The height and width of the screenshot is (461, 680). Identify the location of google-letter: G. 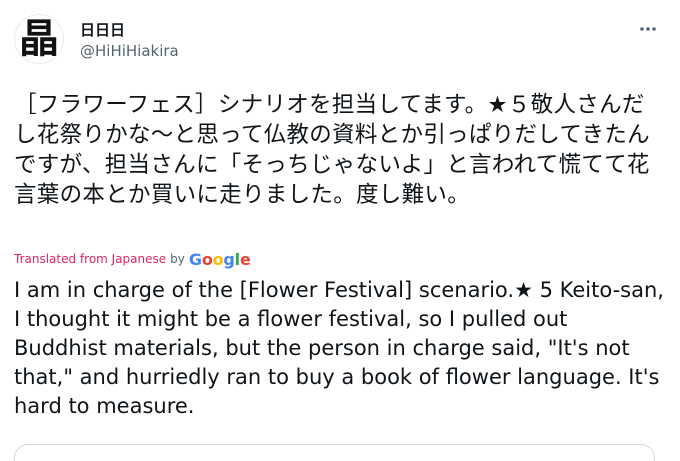
(195, 259).